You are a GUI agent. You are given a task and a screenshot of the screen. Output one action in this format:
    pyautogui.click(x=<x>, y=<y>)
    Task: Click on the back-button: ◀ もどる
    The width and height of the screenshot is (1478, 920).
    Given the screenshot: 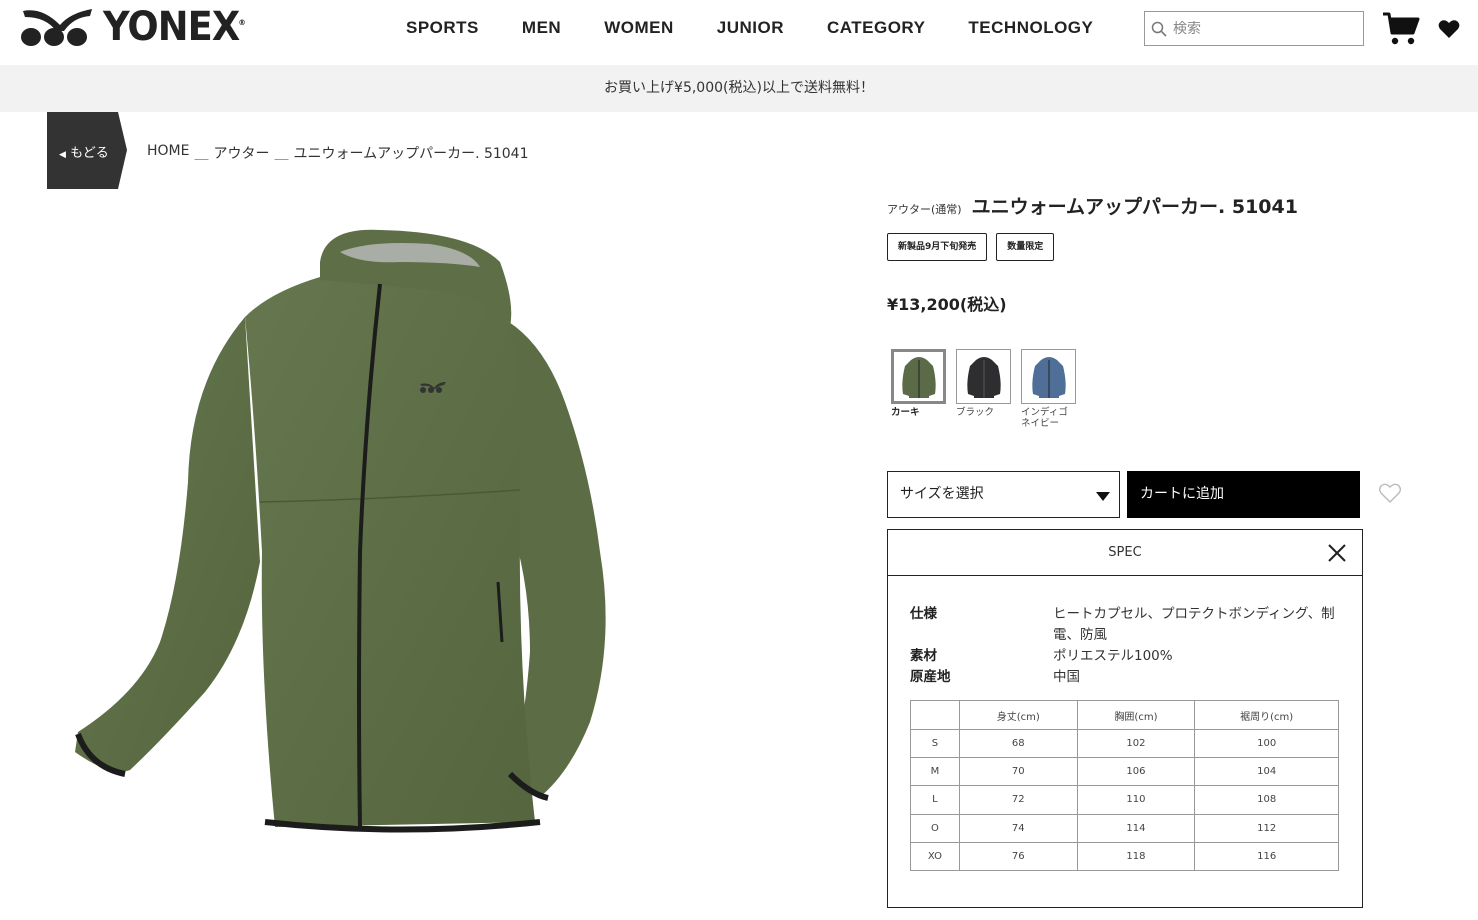 What is the action you would take?
    pyautogui.click(x=87, y=150)
    